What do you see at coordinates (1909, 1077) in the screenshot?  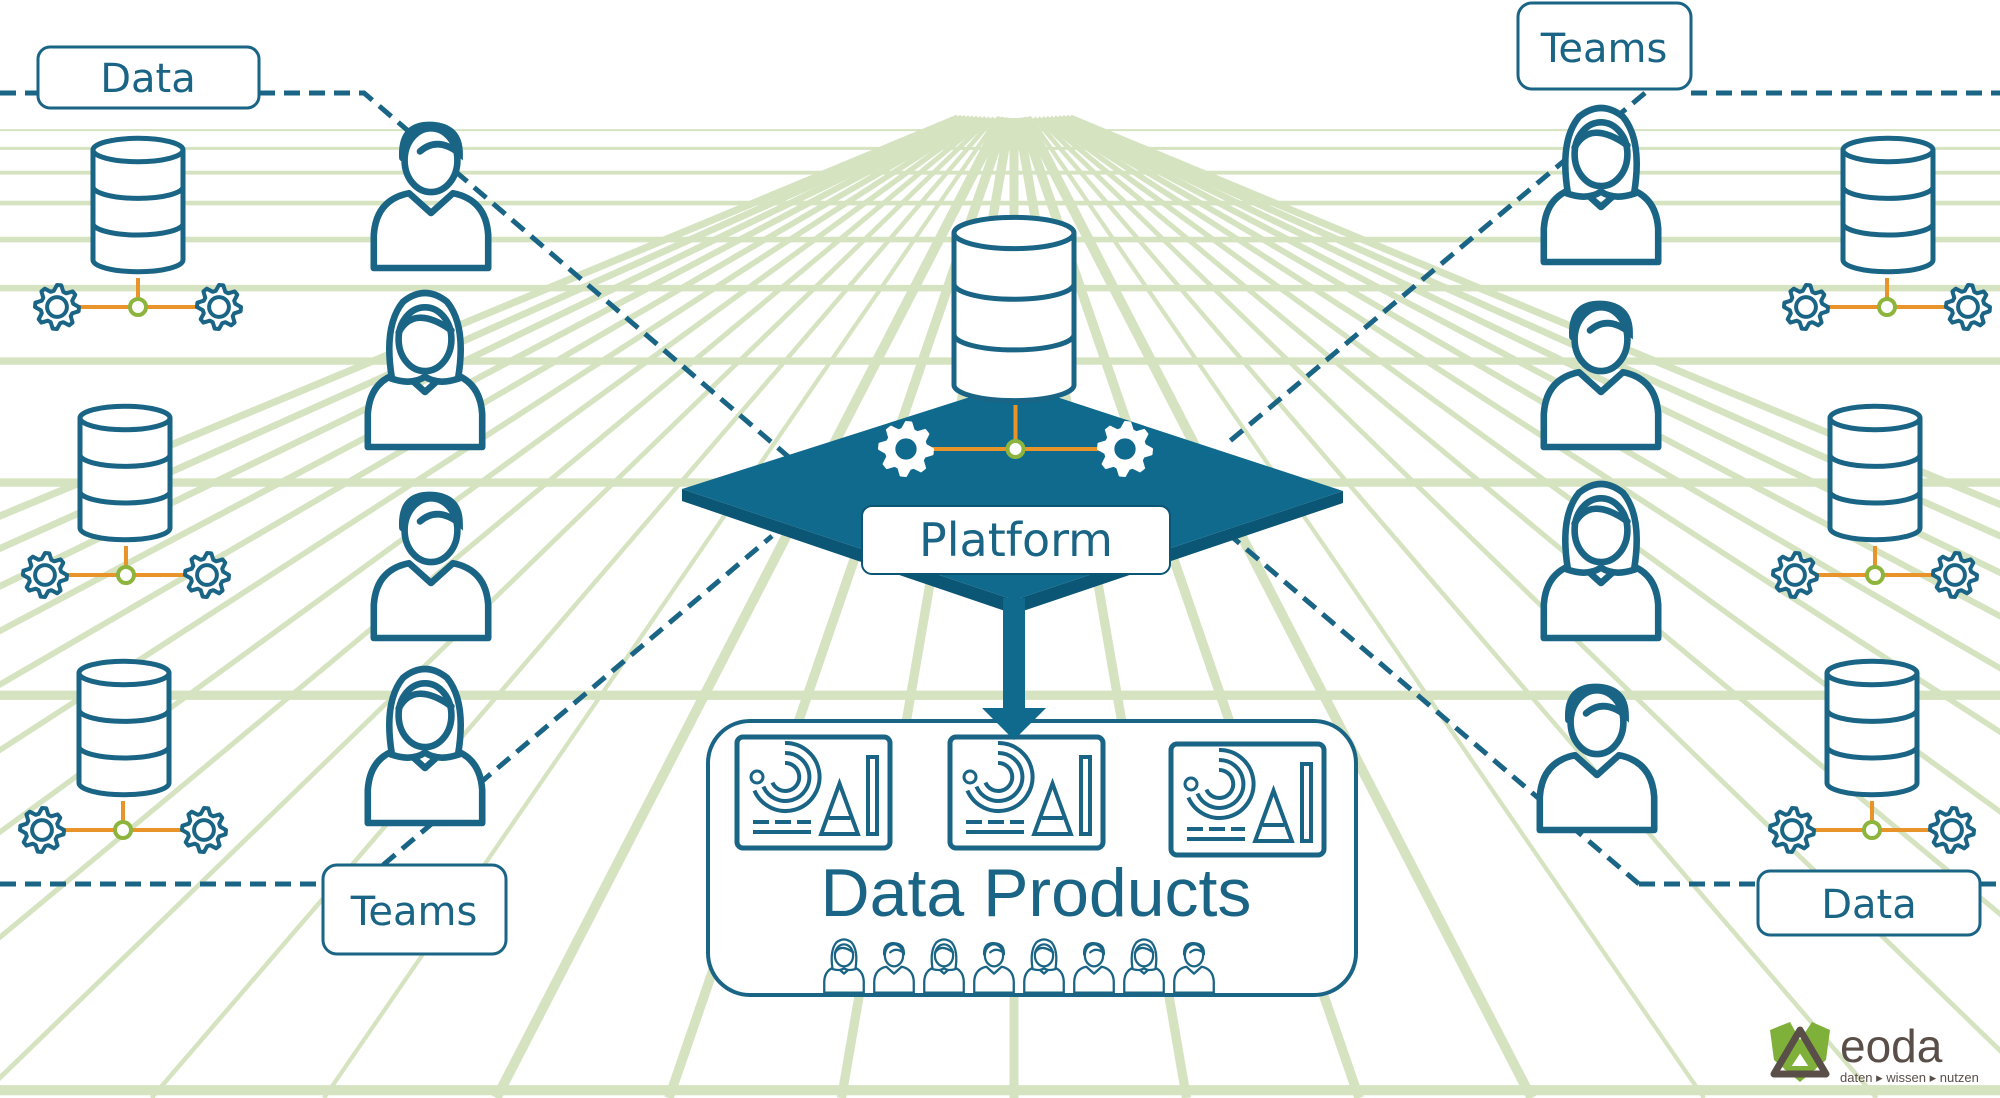 I see `logo-tagline: daten ▸ wissen ▸ nutzen` at bounding box center [1909, 1077].